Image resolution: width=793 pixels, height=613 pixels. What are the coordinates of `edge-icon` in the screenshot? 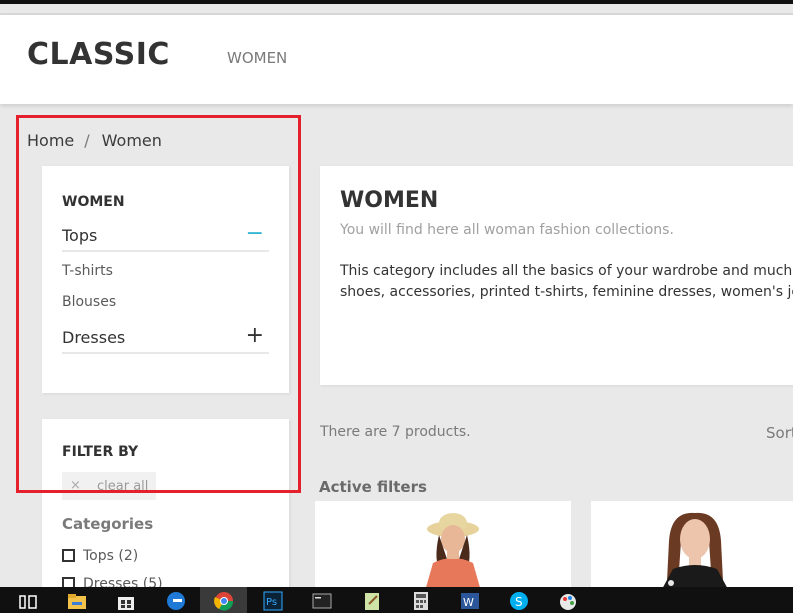 It's located at (176, 601).